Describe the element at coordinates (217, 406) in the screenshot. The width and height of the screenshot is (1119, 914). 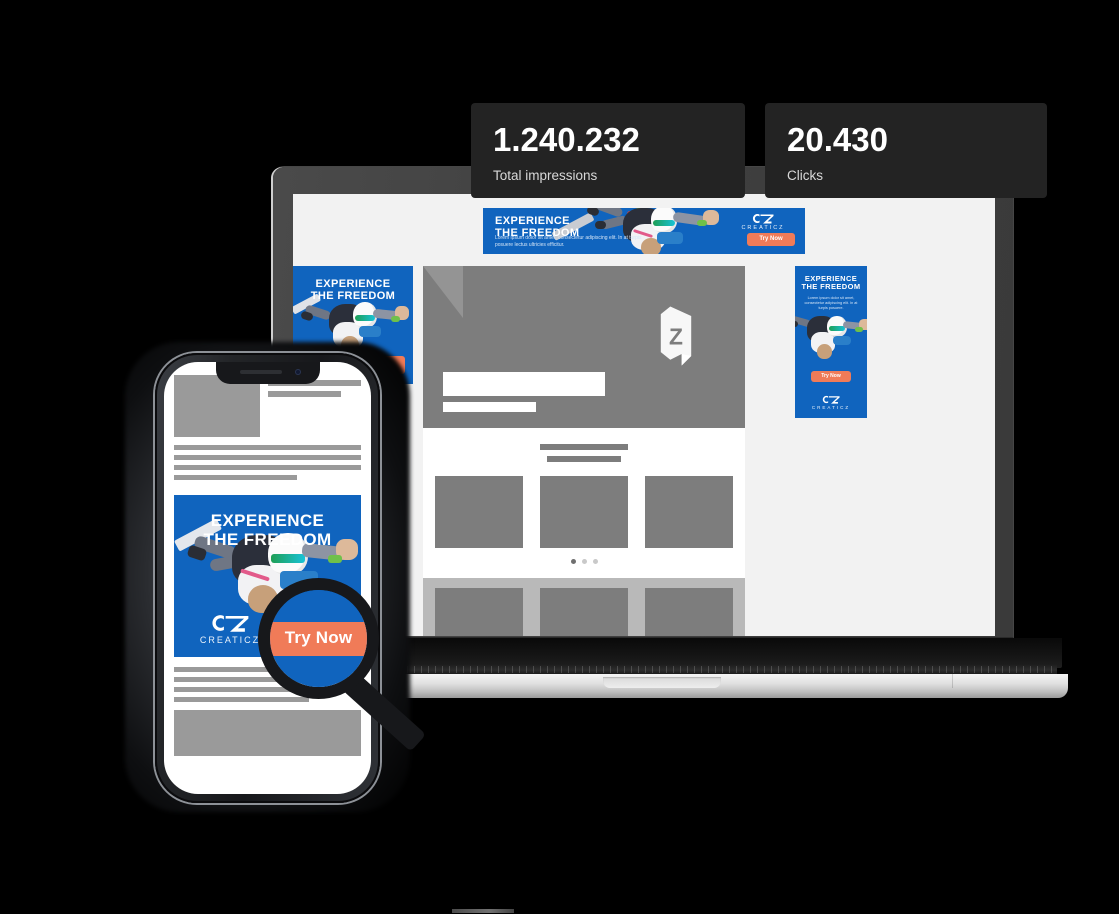
I see `article-thumbnail-placeholder` at that location.